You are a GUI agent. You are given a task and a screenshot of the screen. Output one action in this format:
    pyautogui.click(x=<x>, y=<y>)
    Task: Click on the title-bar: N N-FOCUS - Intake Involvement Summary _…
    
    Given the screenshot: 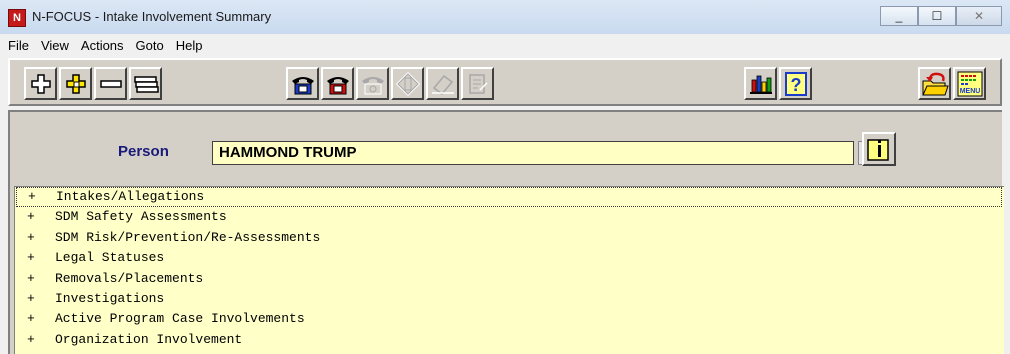 What is the action you would take?
    pyautogui.click(x=505, y=17)
    